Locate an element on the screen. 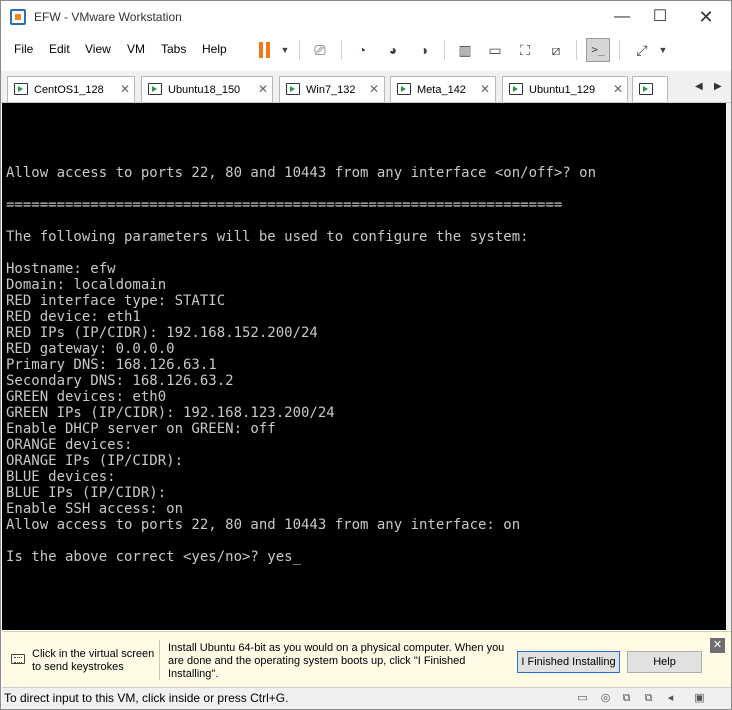  console-line: Primary DNS: 168.126.63.1 is located at coordinates (111, 365).